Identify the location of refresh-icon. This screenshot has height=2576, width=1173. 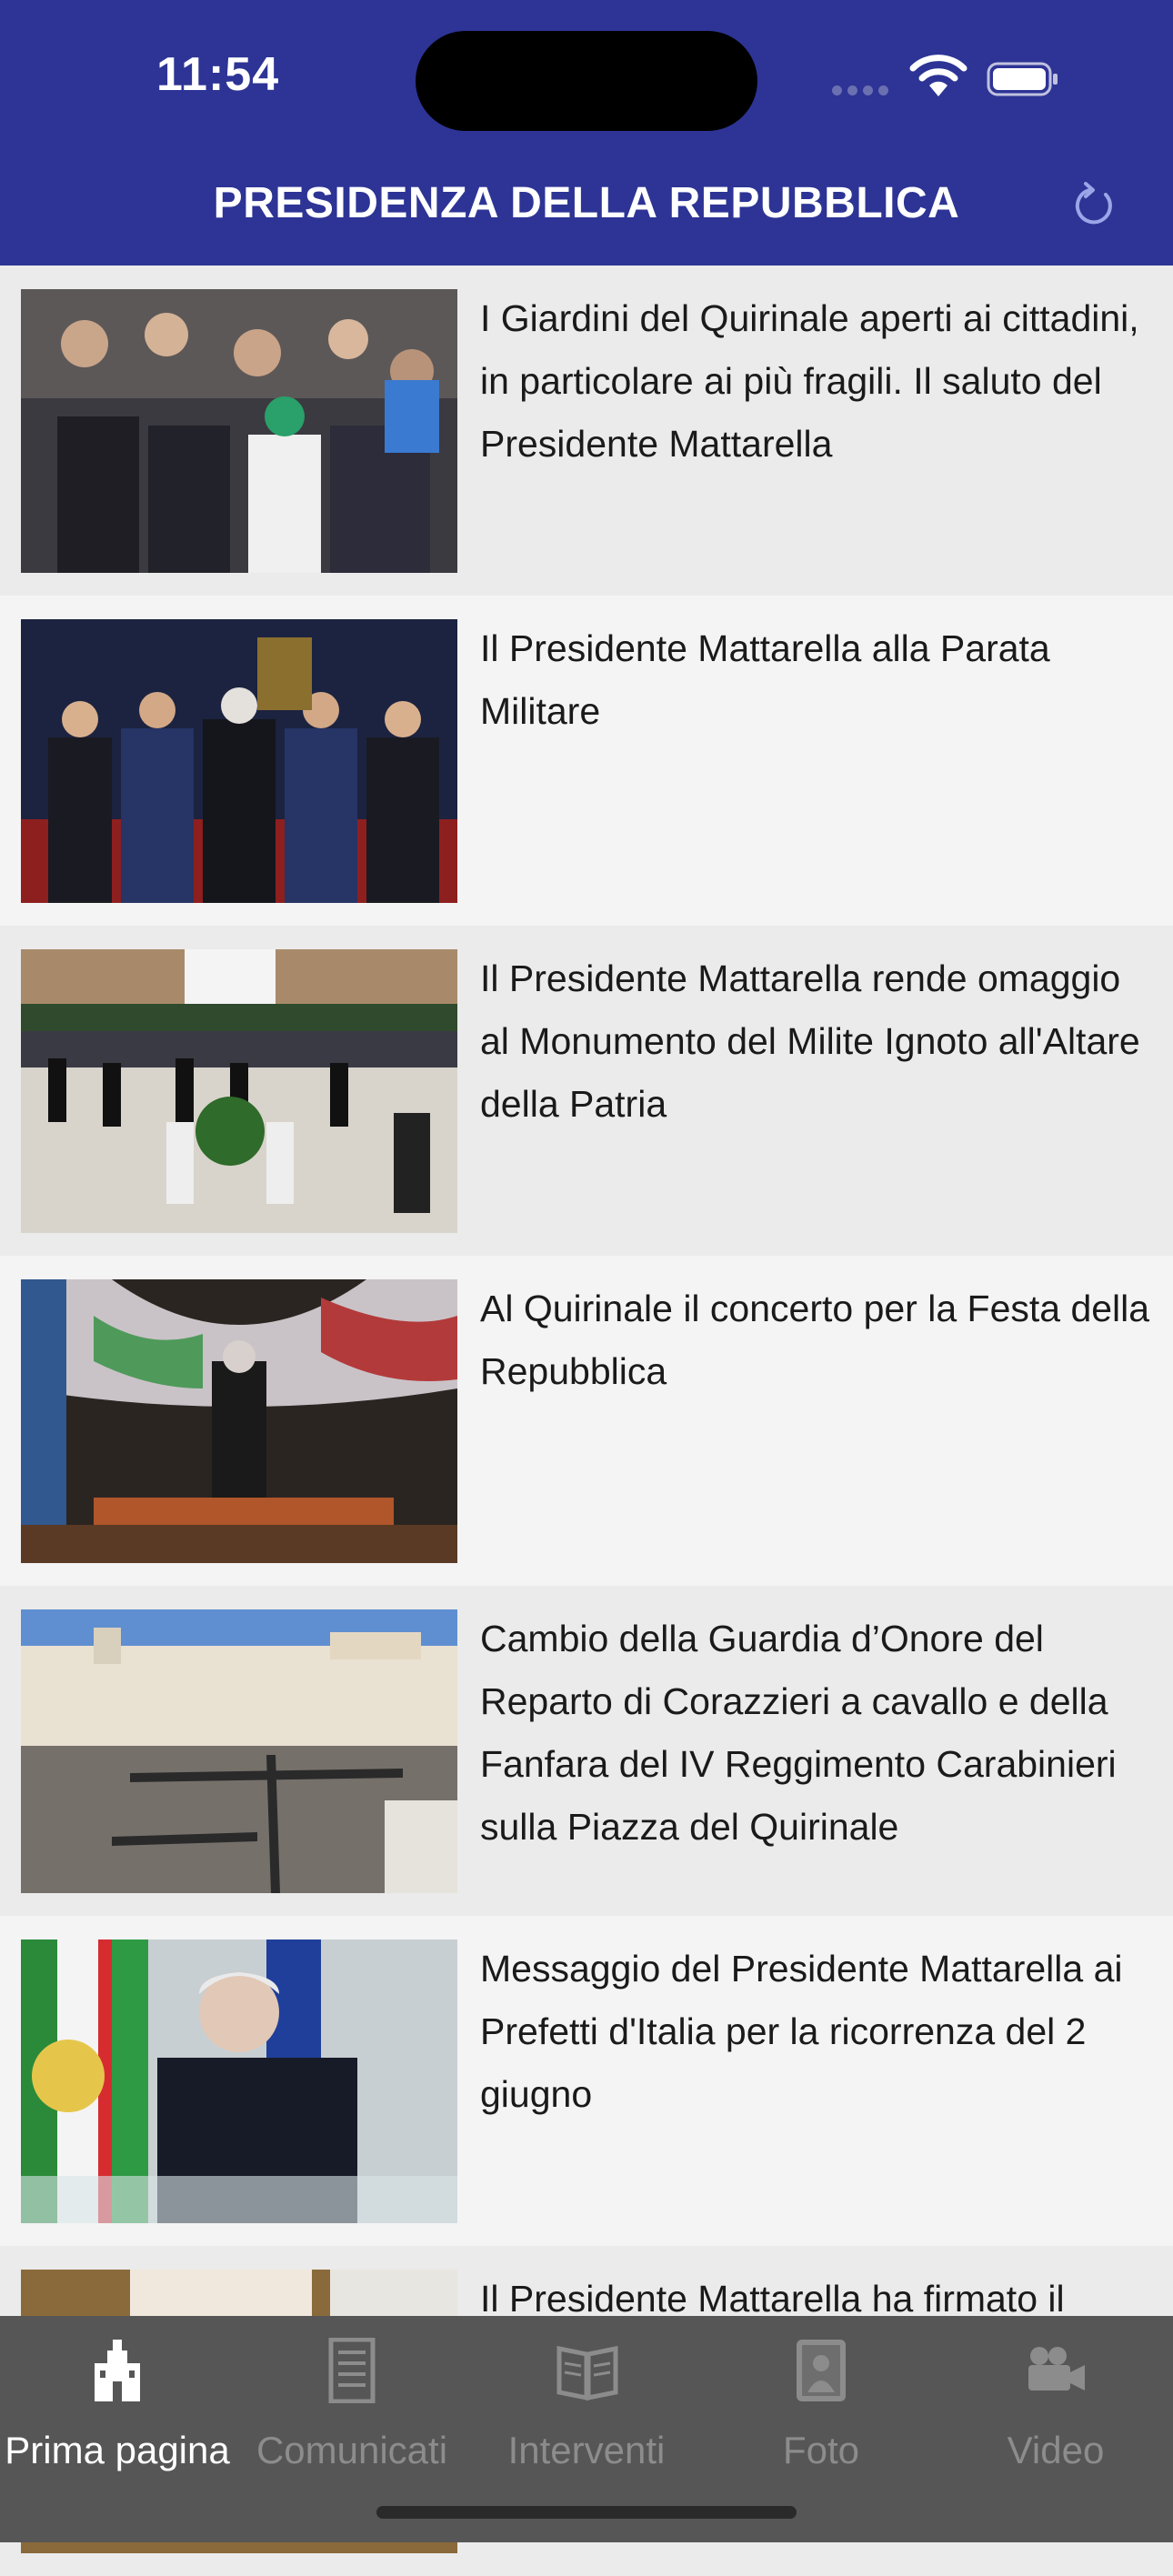
(1093, 203).